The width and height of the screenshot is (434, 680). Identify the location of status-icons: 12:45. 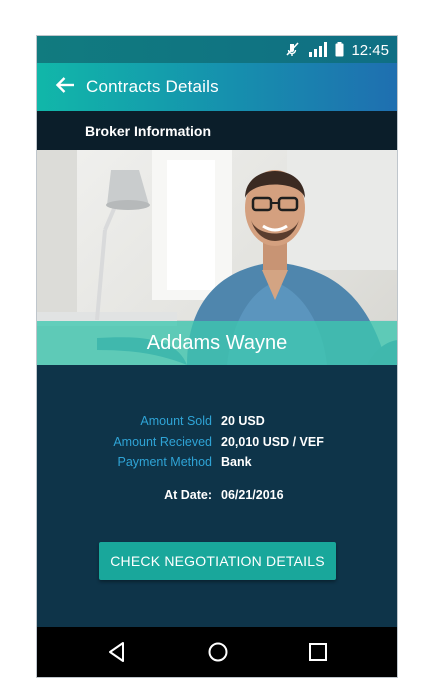
(337, 50).